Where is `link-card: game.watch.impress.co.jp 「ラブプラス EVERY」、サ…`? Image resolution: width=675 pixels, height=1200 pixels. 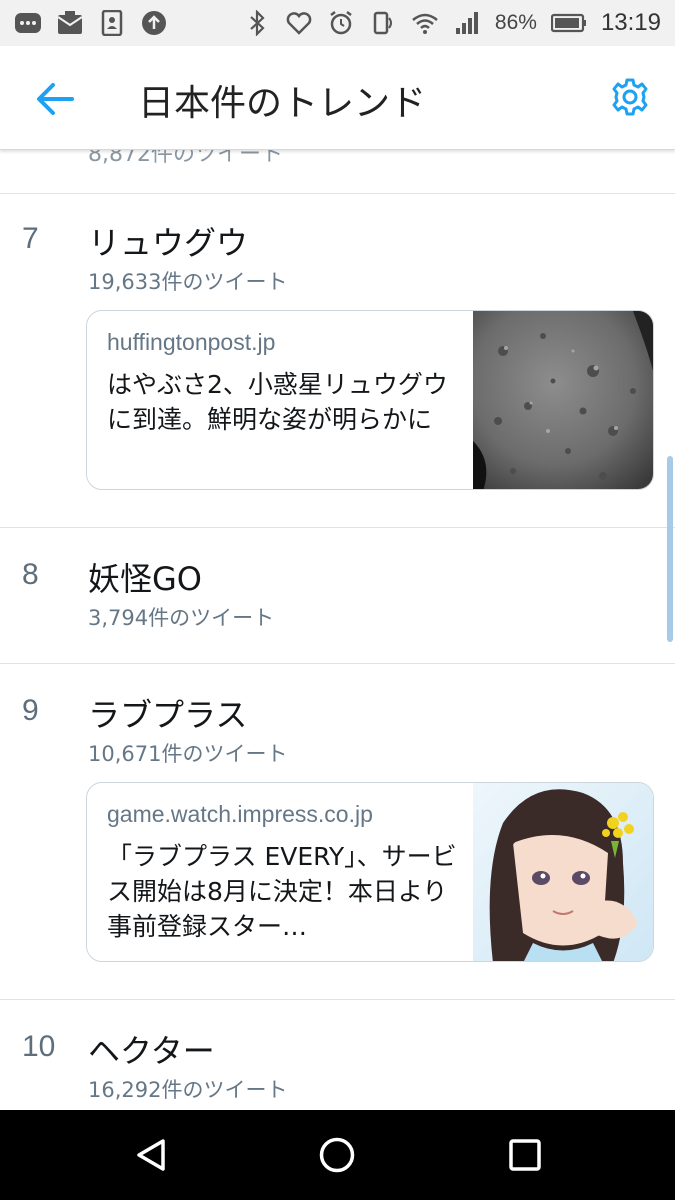
link-card: game.watch.impress.co.jp 「ラブプラス EVERY」、サ… is located at coordinates (370, 872).